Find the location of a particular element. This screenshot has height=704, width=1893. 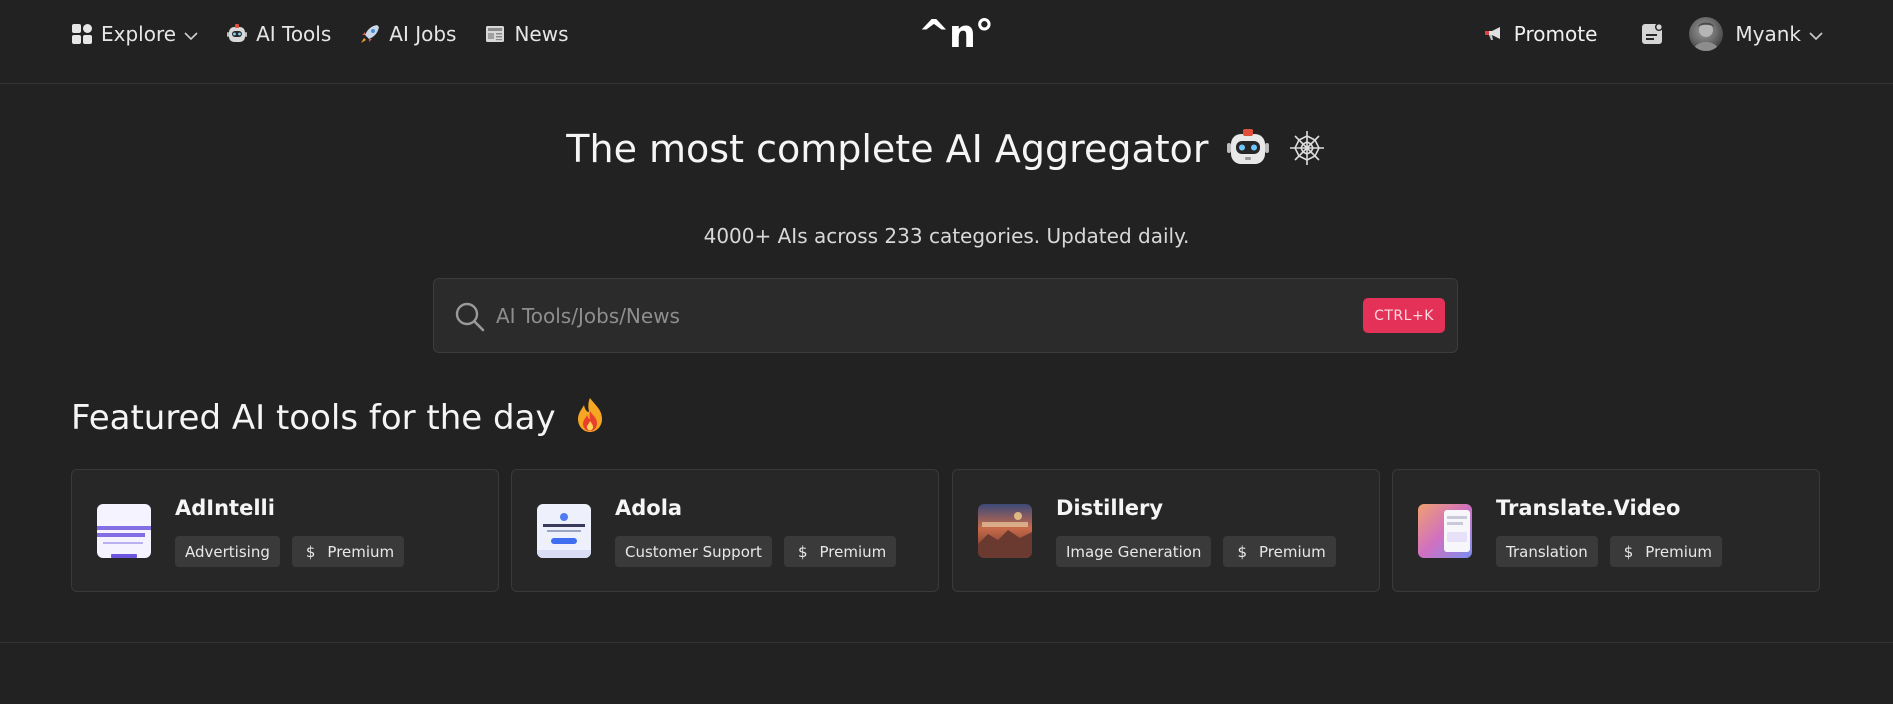

page-title: The most complete AI Aggregator is located at coordinates (946, 151).